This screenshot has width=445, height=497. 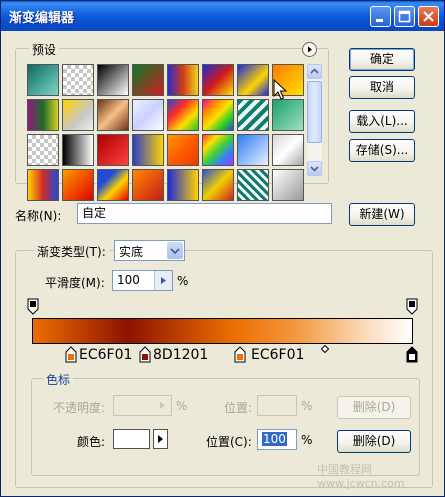 I want to click on color-location-unit: %, so click(x=307, y=440).